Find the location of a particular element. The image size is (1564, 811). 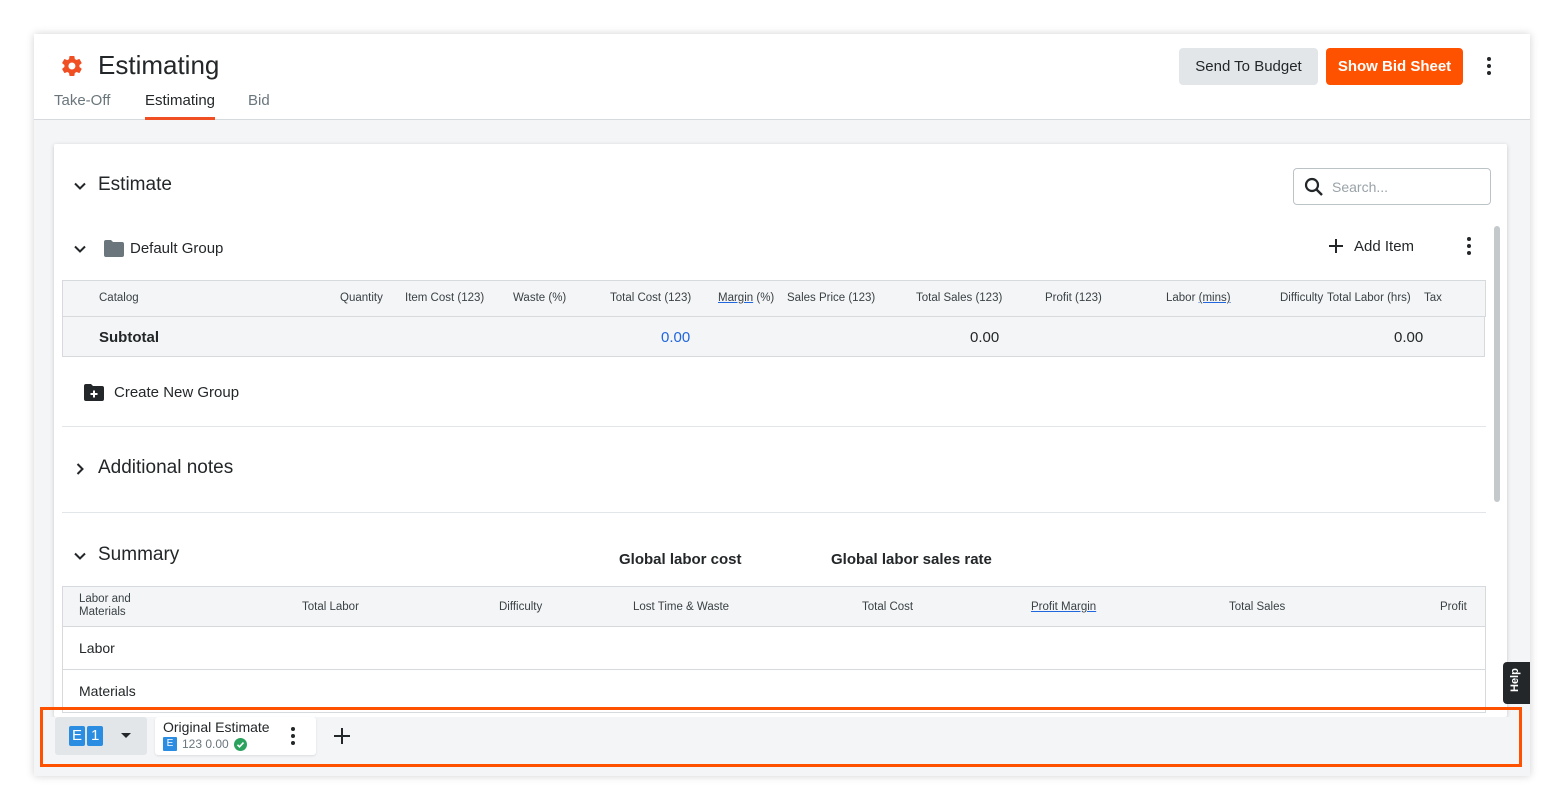

col-catalog: Catalog is located at coordinates (119, 298).